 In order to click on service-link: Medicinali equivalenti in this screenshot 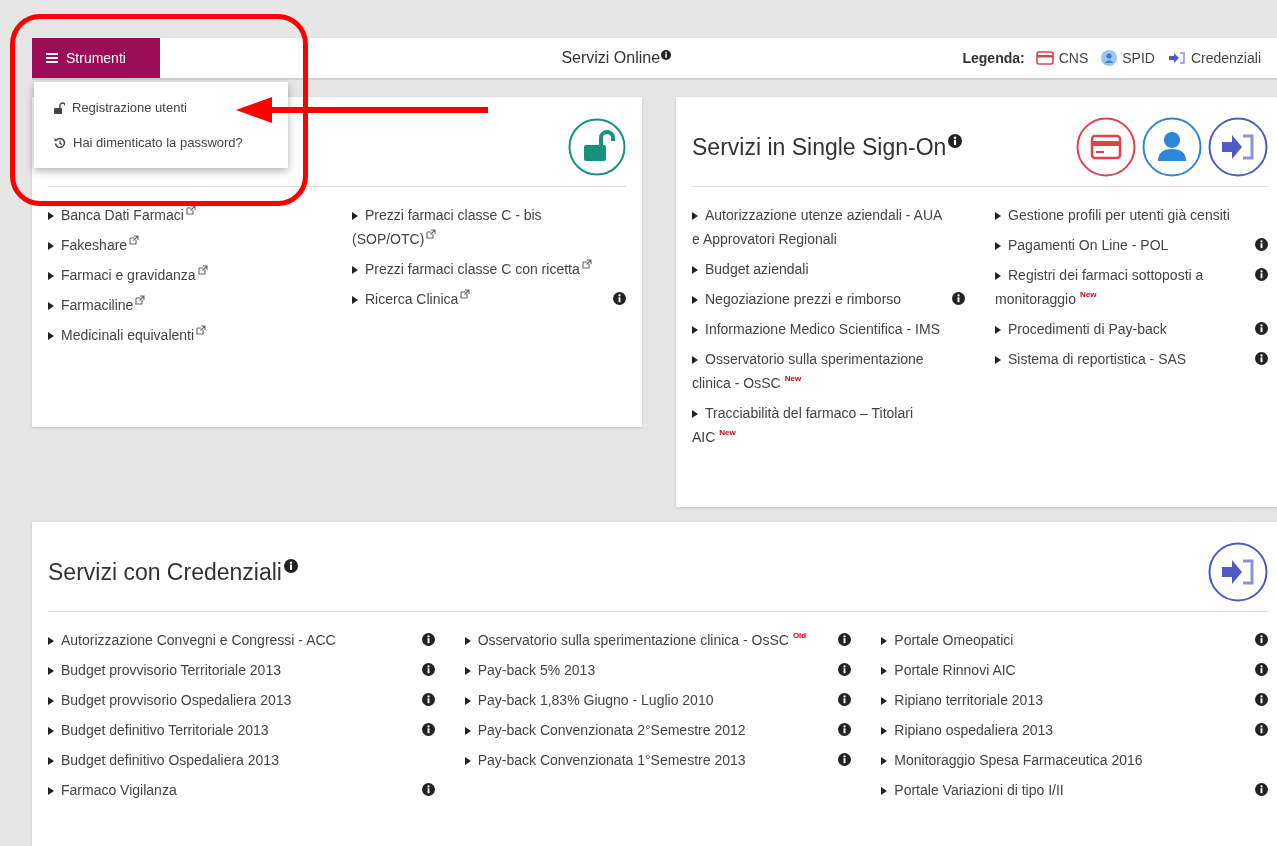, I will do `click(176, 335)`.